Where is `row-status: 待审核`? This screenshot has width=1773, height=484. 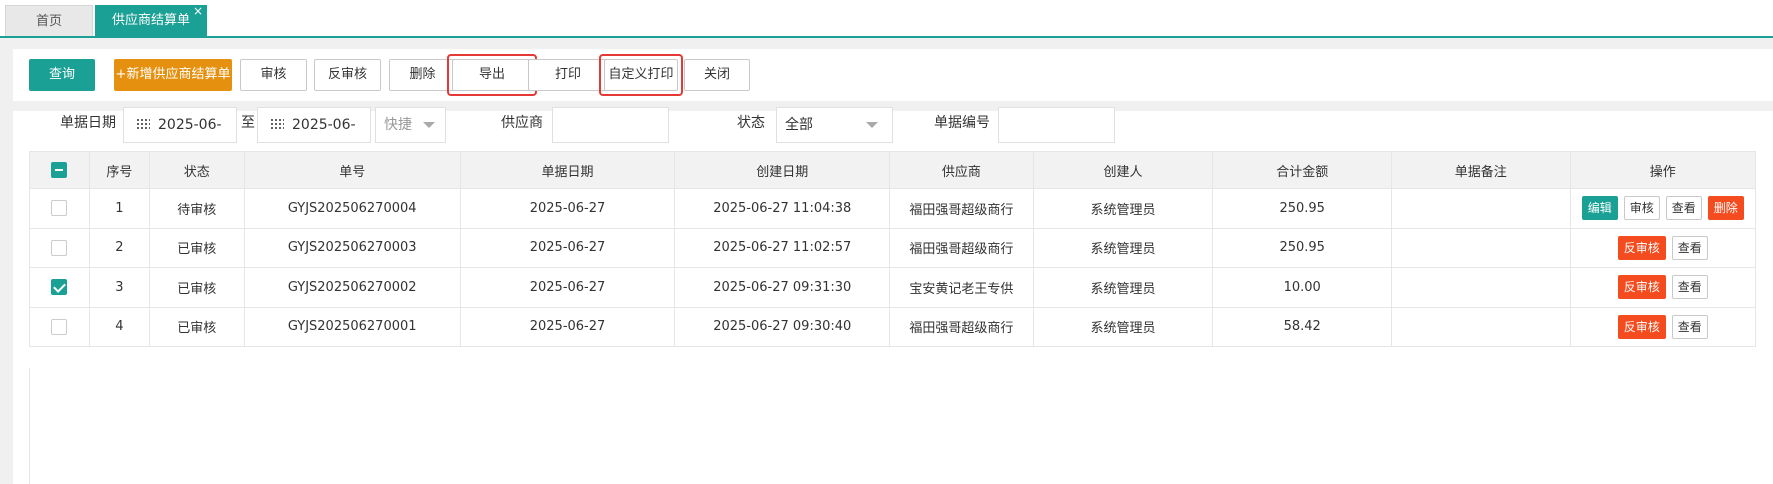 row-status: 待审核 is located at coordinates (196, 208).